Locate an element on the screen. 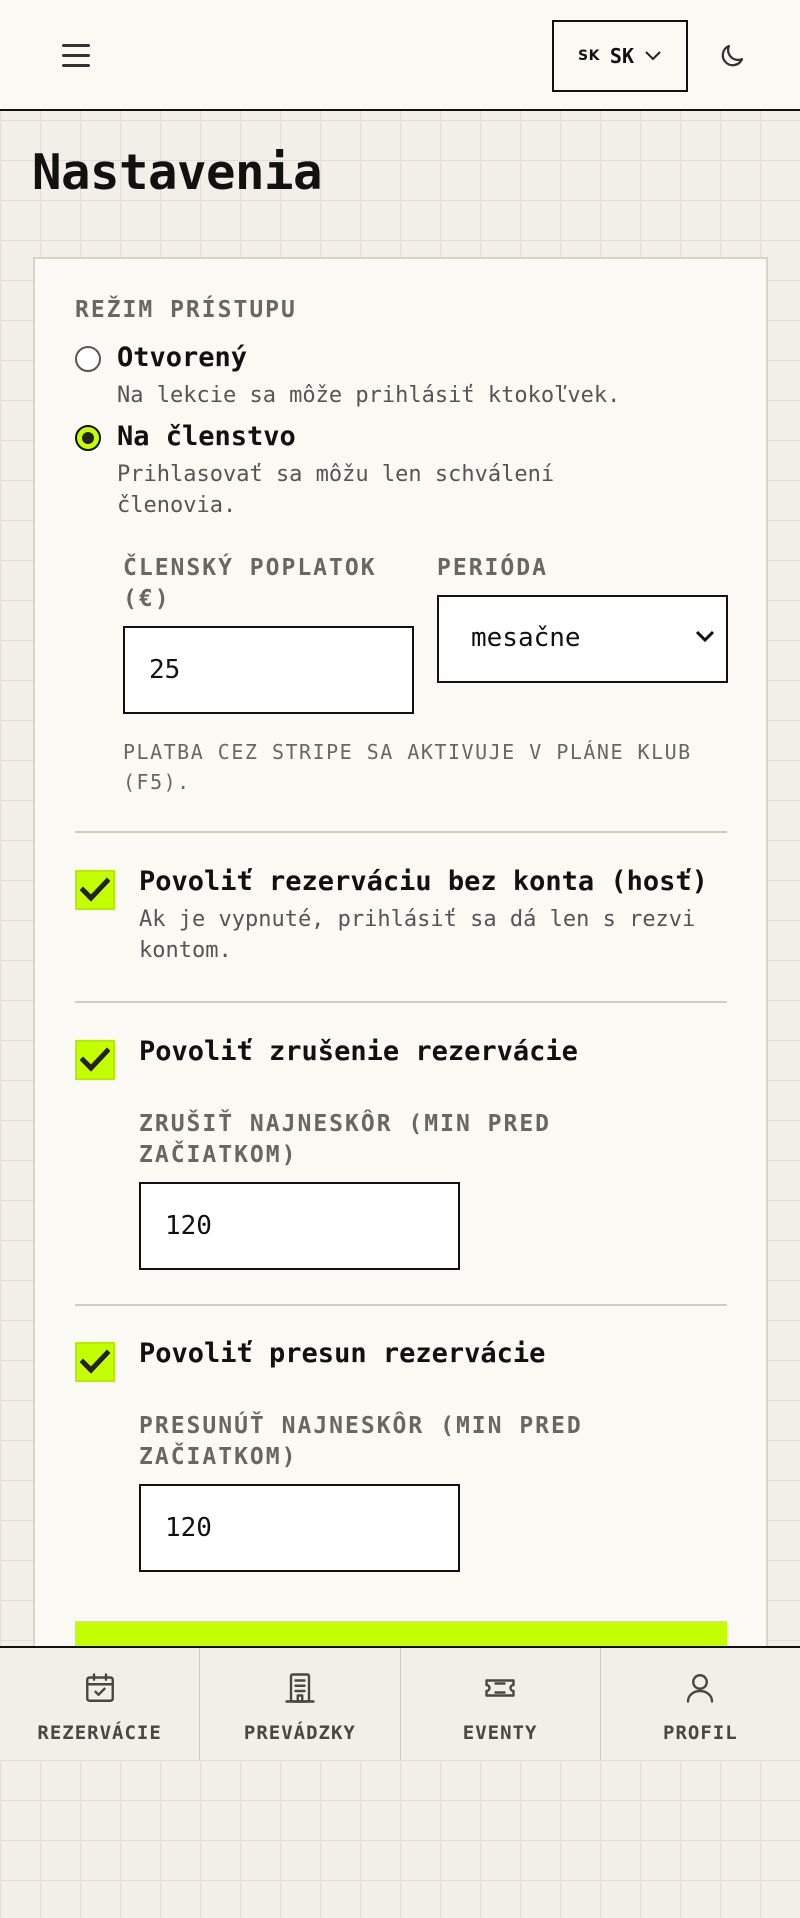  fee-label: ČLENSKÝ POPLATOK (€) is located at coordinates (250, 583).